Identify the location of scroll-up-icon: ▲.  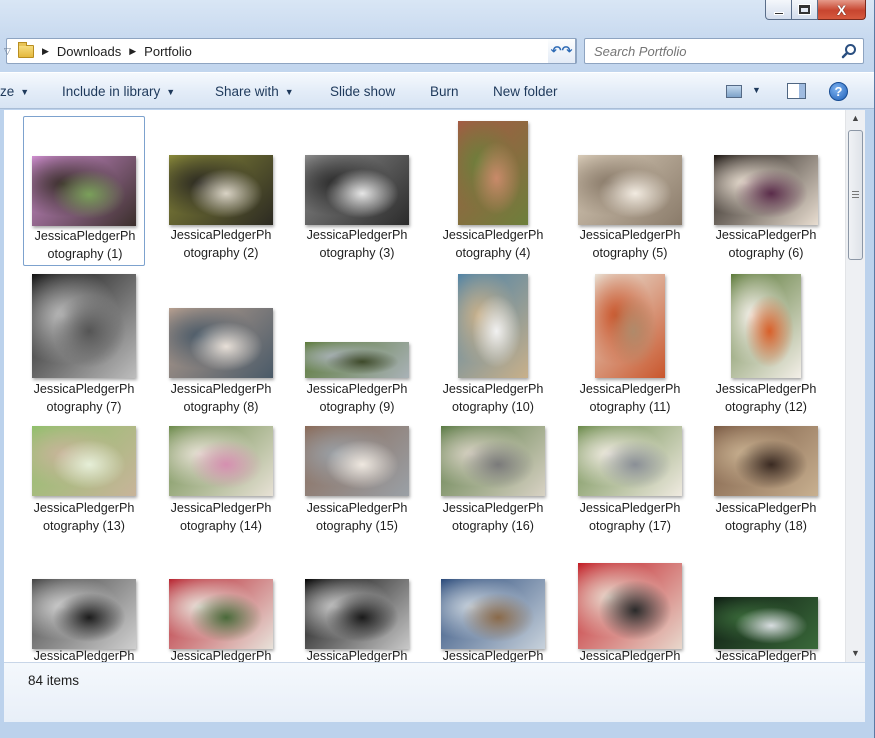
(855, 118).